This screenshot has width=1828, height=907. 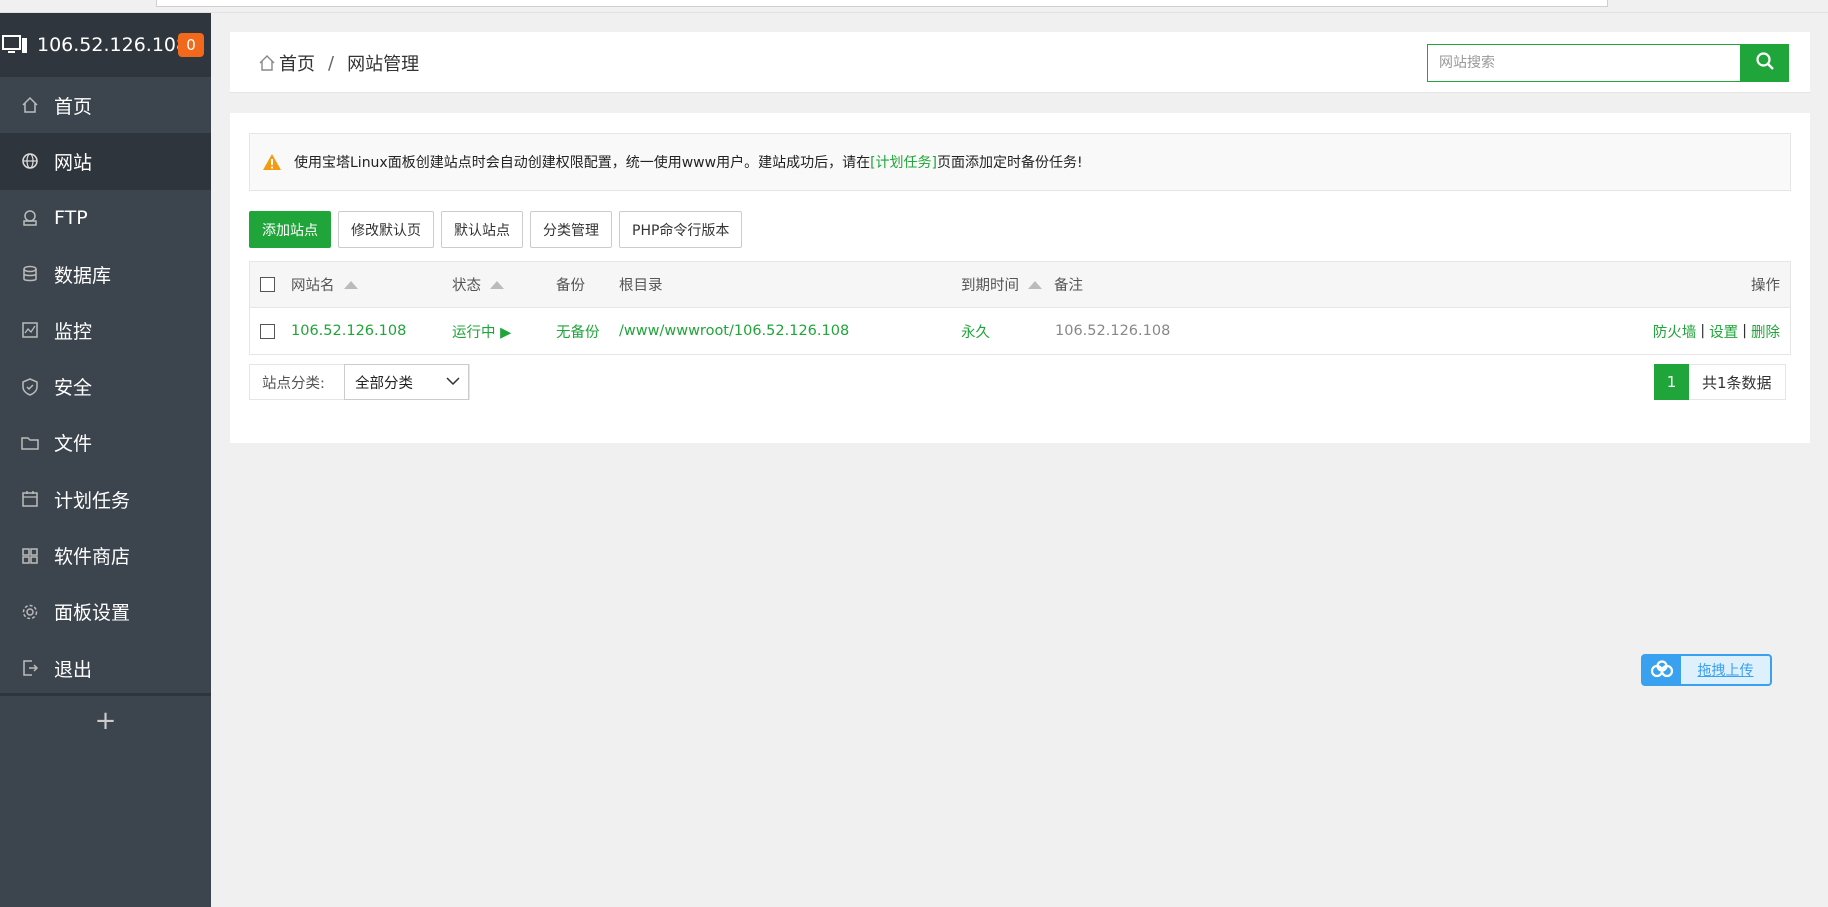 What do you see at coordinates (105, 721) in the screenshot?
I see `add-shortcut-button: +` at bounding box center [105, 721].